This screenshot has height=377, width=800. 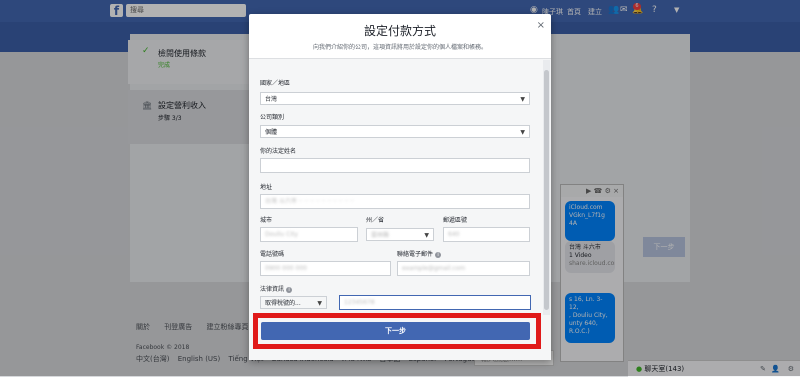 What do you see at coordinates (399, 47) in the screenshot?
I see `dialog-subtitle: 向我們介紹你的公司，這項資訊將用於設定你的個人檔案和帳務。` at bounding box center [399, 47].